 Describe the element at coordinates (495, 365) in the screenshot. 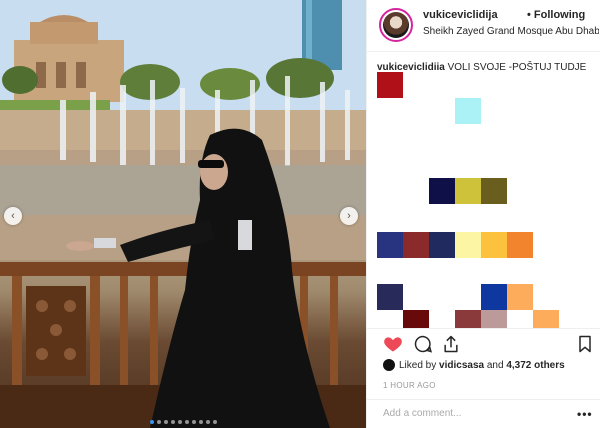

I see `likes-middle: and` at that location.